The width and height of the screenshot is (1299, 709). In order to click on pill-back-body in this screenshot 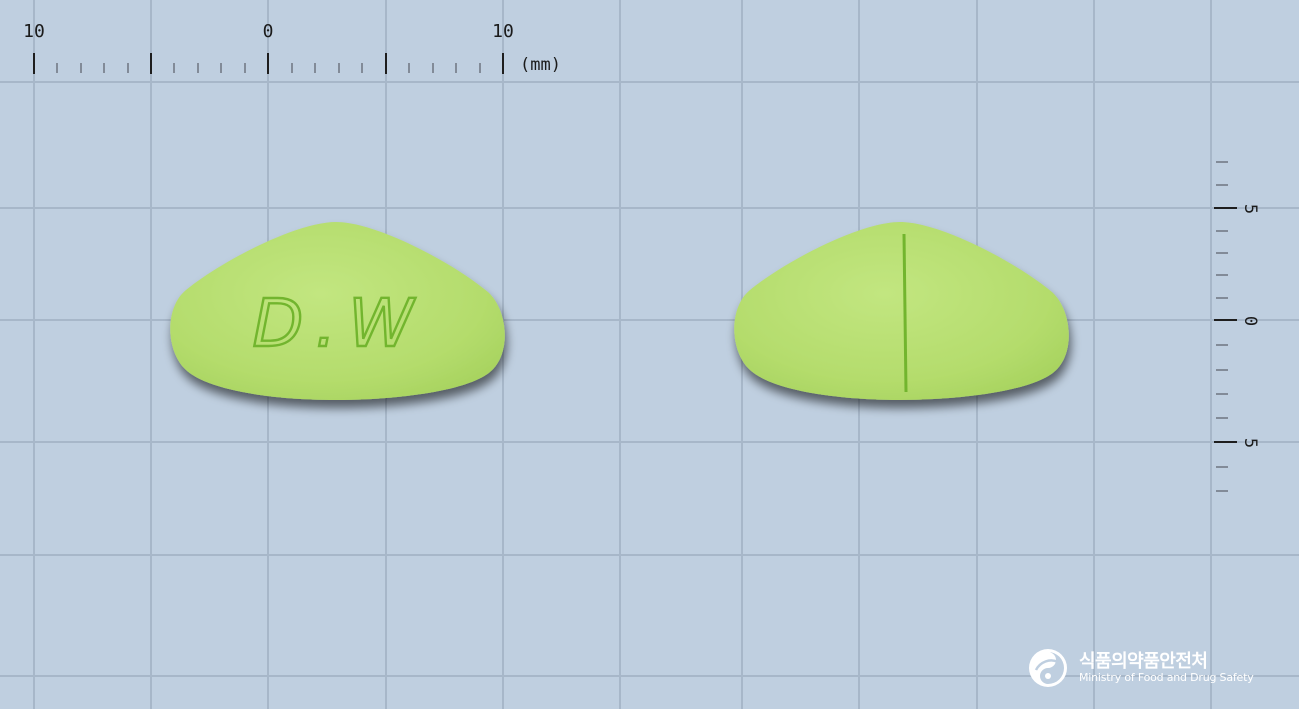, I will do `click(901, 311)`.